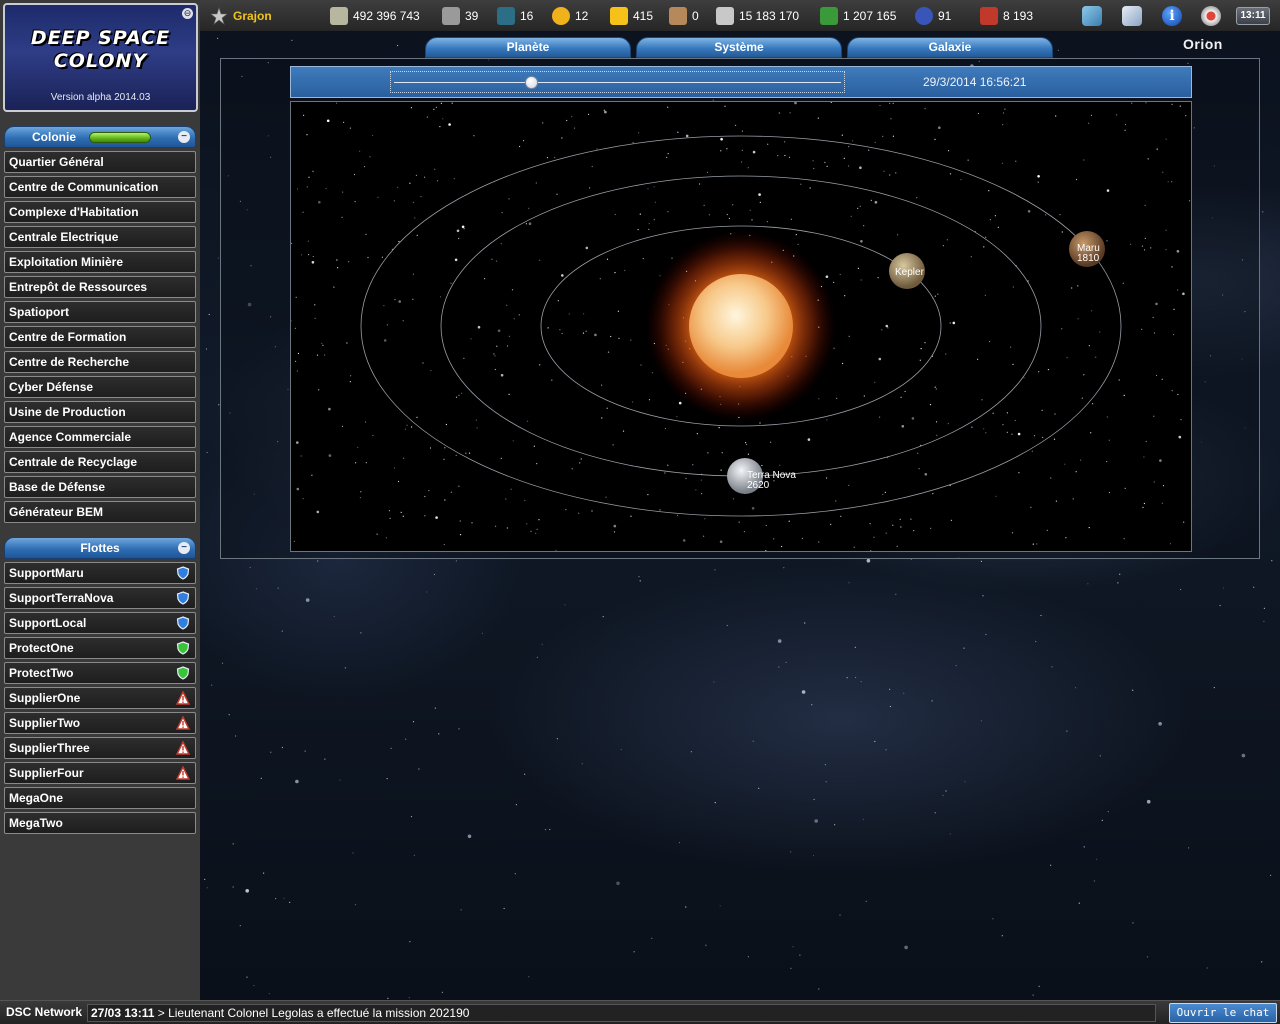 The image size is (1280, 1024). What do you see at coordinates (100, 312) in the screenshot?
I see `colonie-item: Spatioport` at bounding box center [100, 312].